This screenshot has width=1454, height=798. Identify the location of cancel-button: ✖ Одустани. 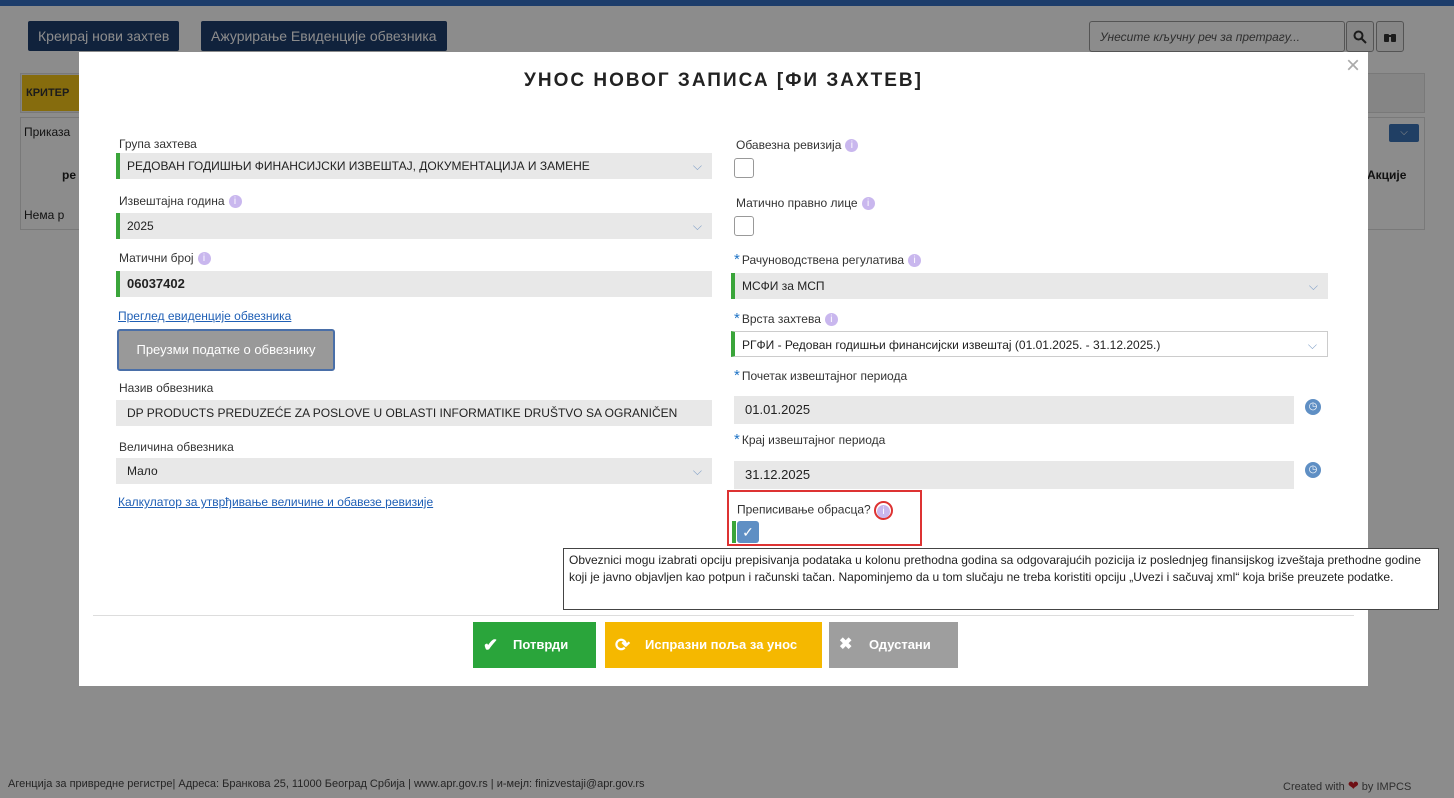
(893, 645).